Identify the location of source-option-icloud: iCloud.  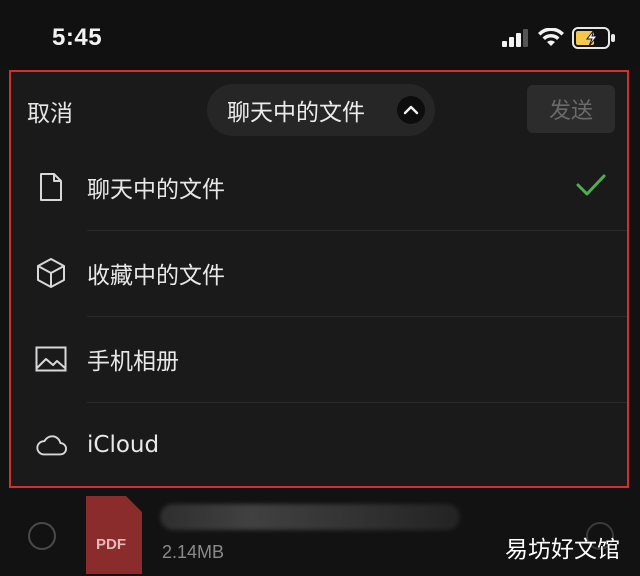
(319, 445).